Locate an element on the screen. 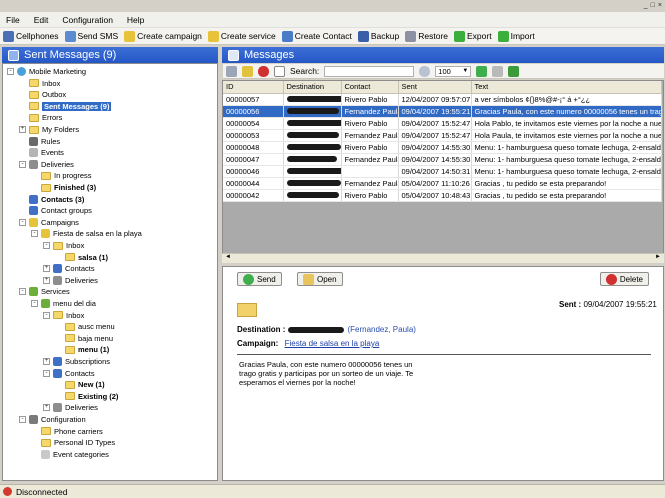 The height and width of the screenshot is (498, 665). tree-item: baja menu is located at coordinates (84, 338).